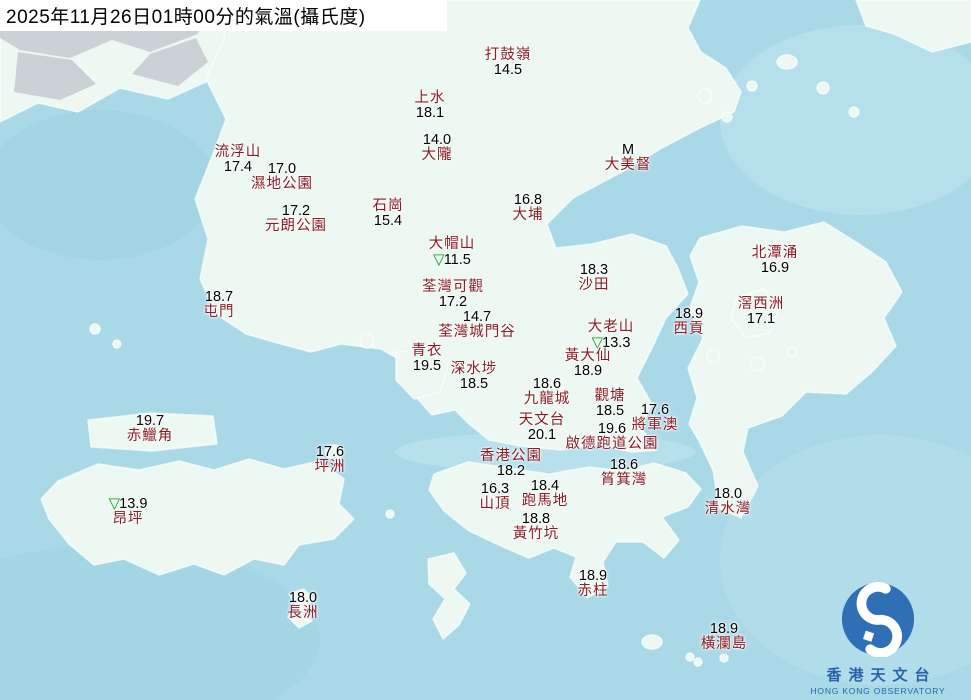 The image size is (971, 700). What do you see at coordinates (477, 332) in the screenshot?
I see `station-name: 荃灣城門谷` at bounding box center [477, 332].